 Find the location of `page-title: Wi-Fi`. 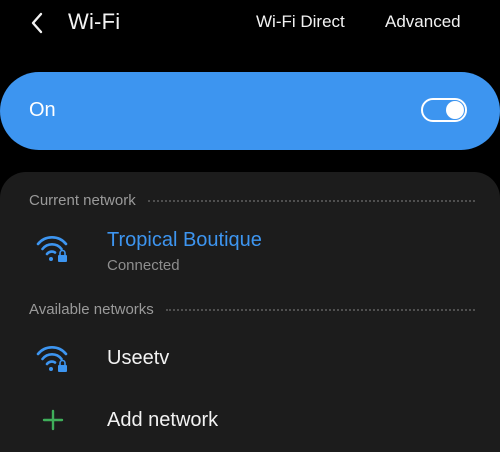

page-title: Wi-Fi is located at coordinates (94, 21).